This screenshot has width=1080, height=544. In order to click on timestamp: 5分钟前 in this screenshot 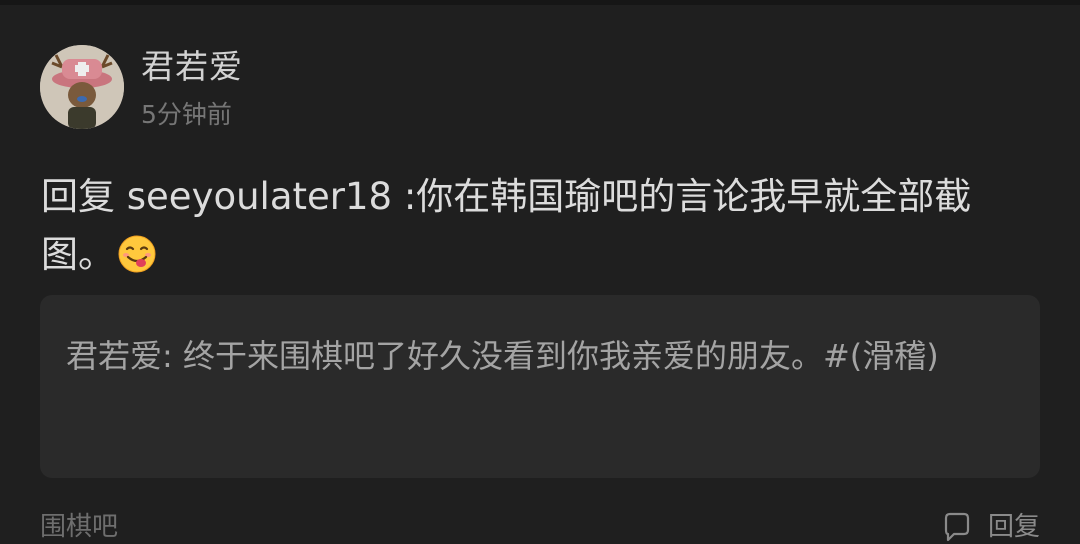, I will do `click(186, 114)`.